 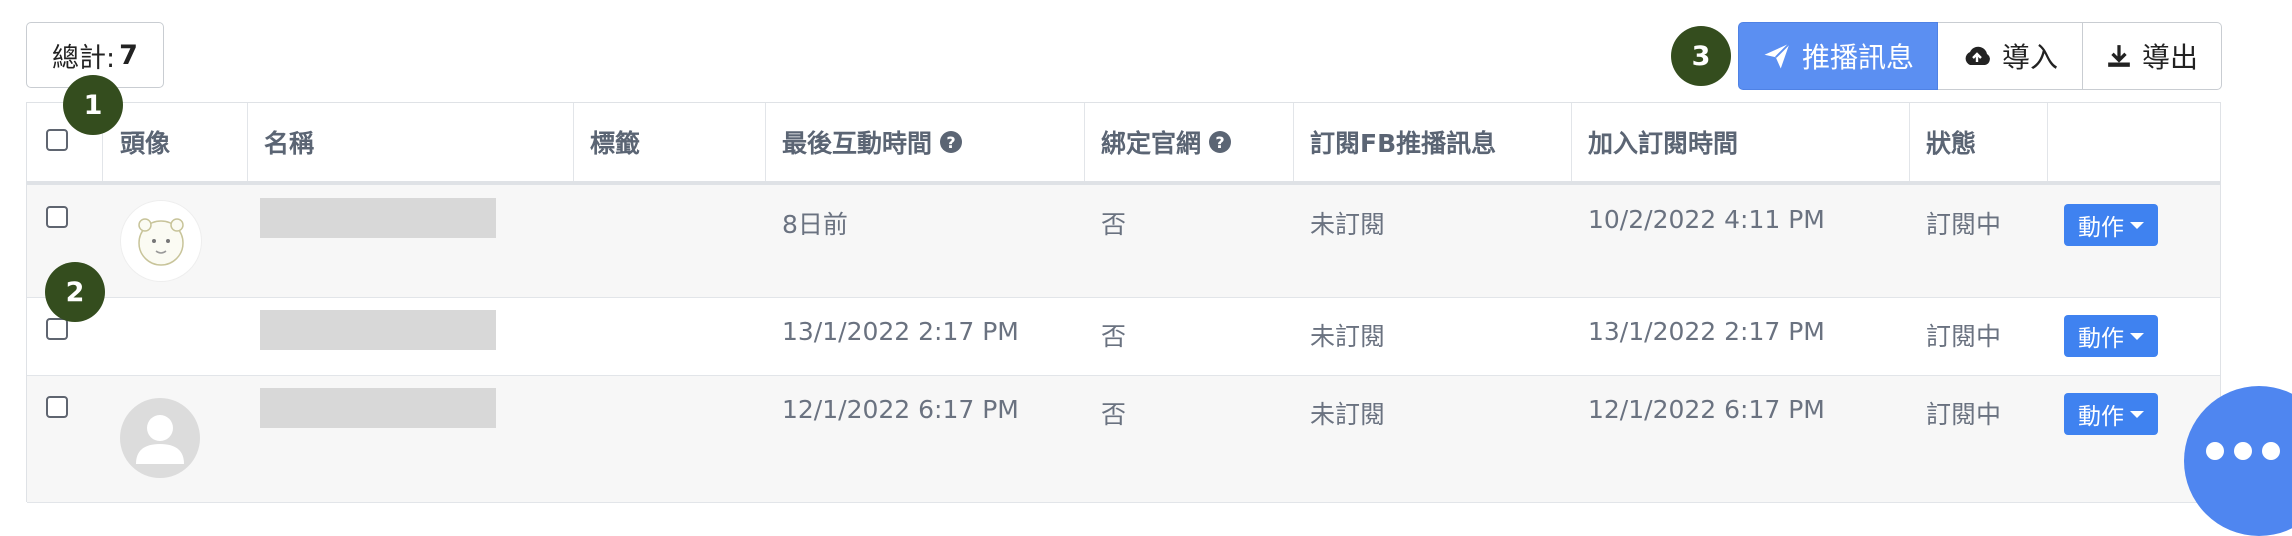 I want to click on import-button: 導入, so click(x=2010, y=56).